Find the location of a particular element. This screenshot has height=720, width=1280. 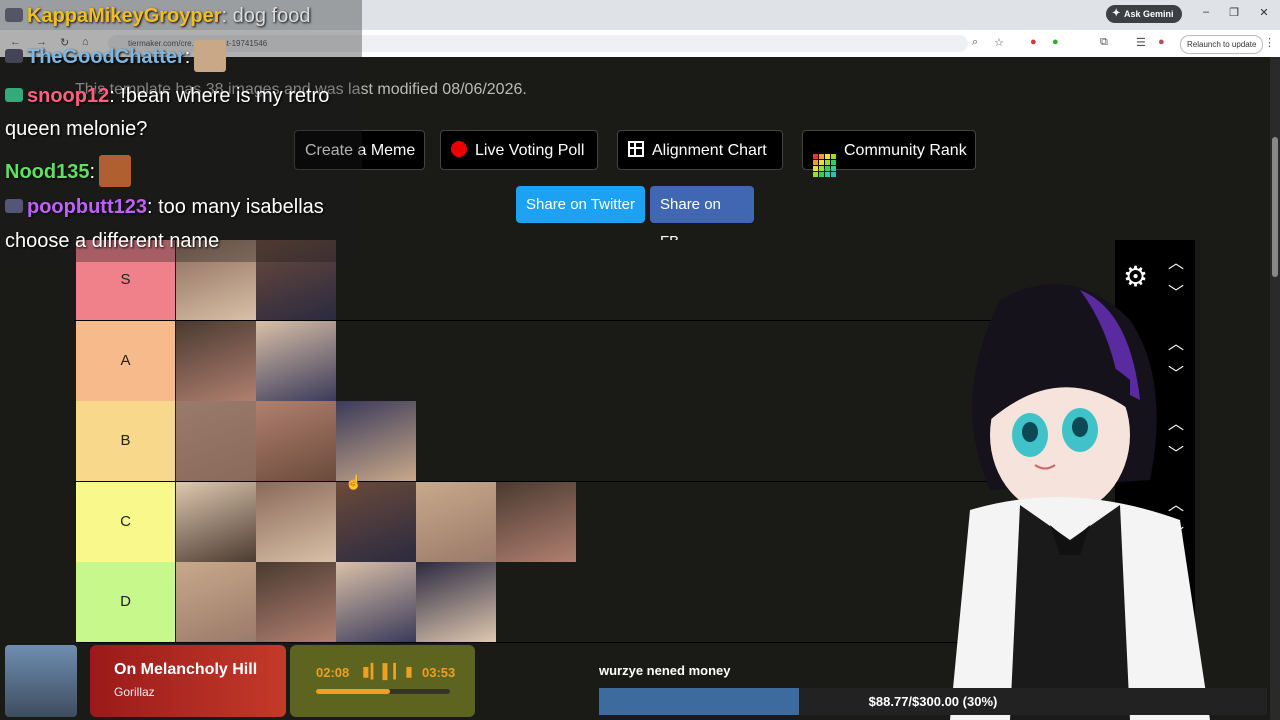

alignment-chart-button: Alignment Chart is located at coordinates (700, 150).